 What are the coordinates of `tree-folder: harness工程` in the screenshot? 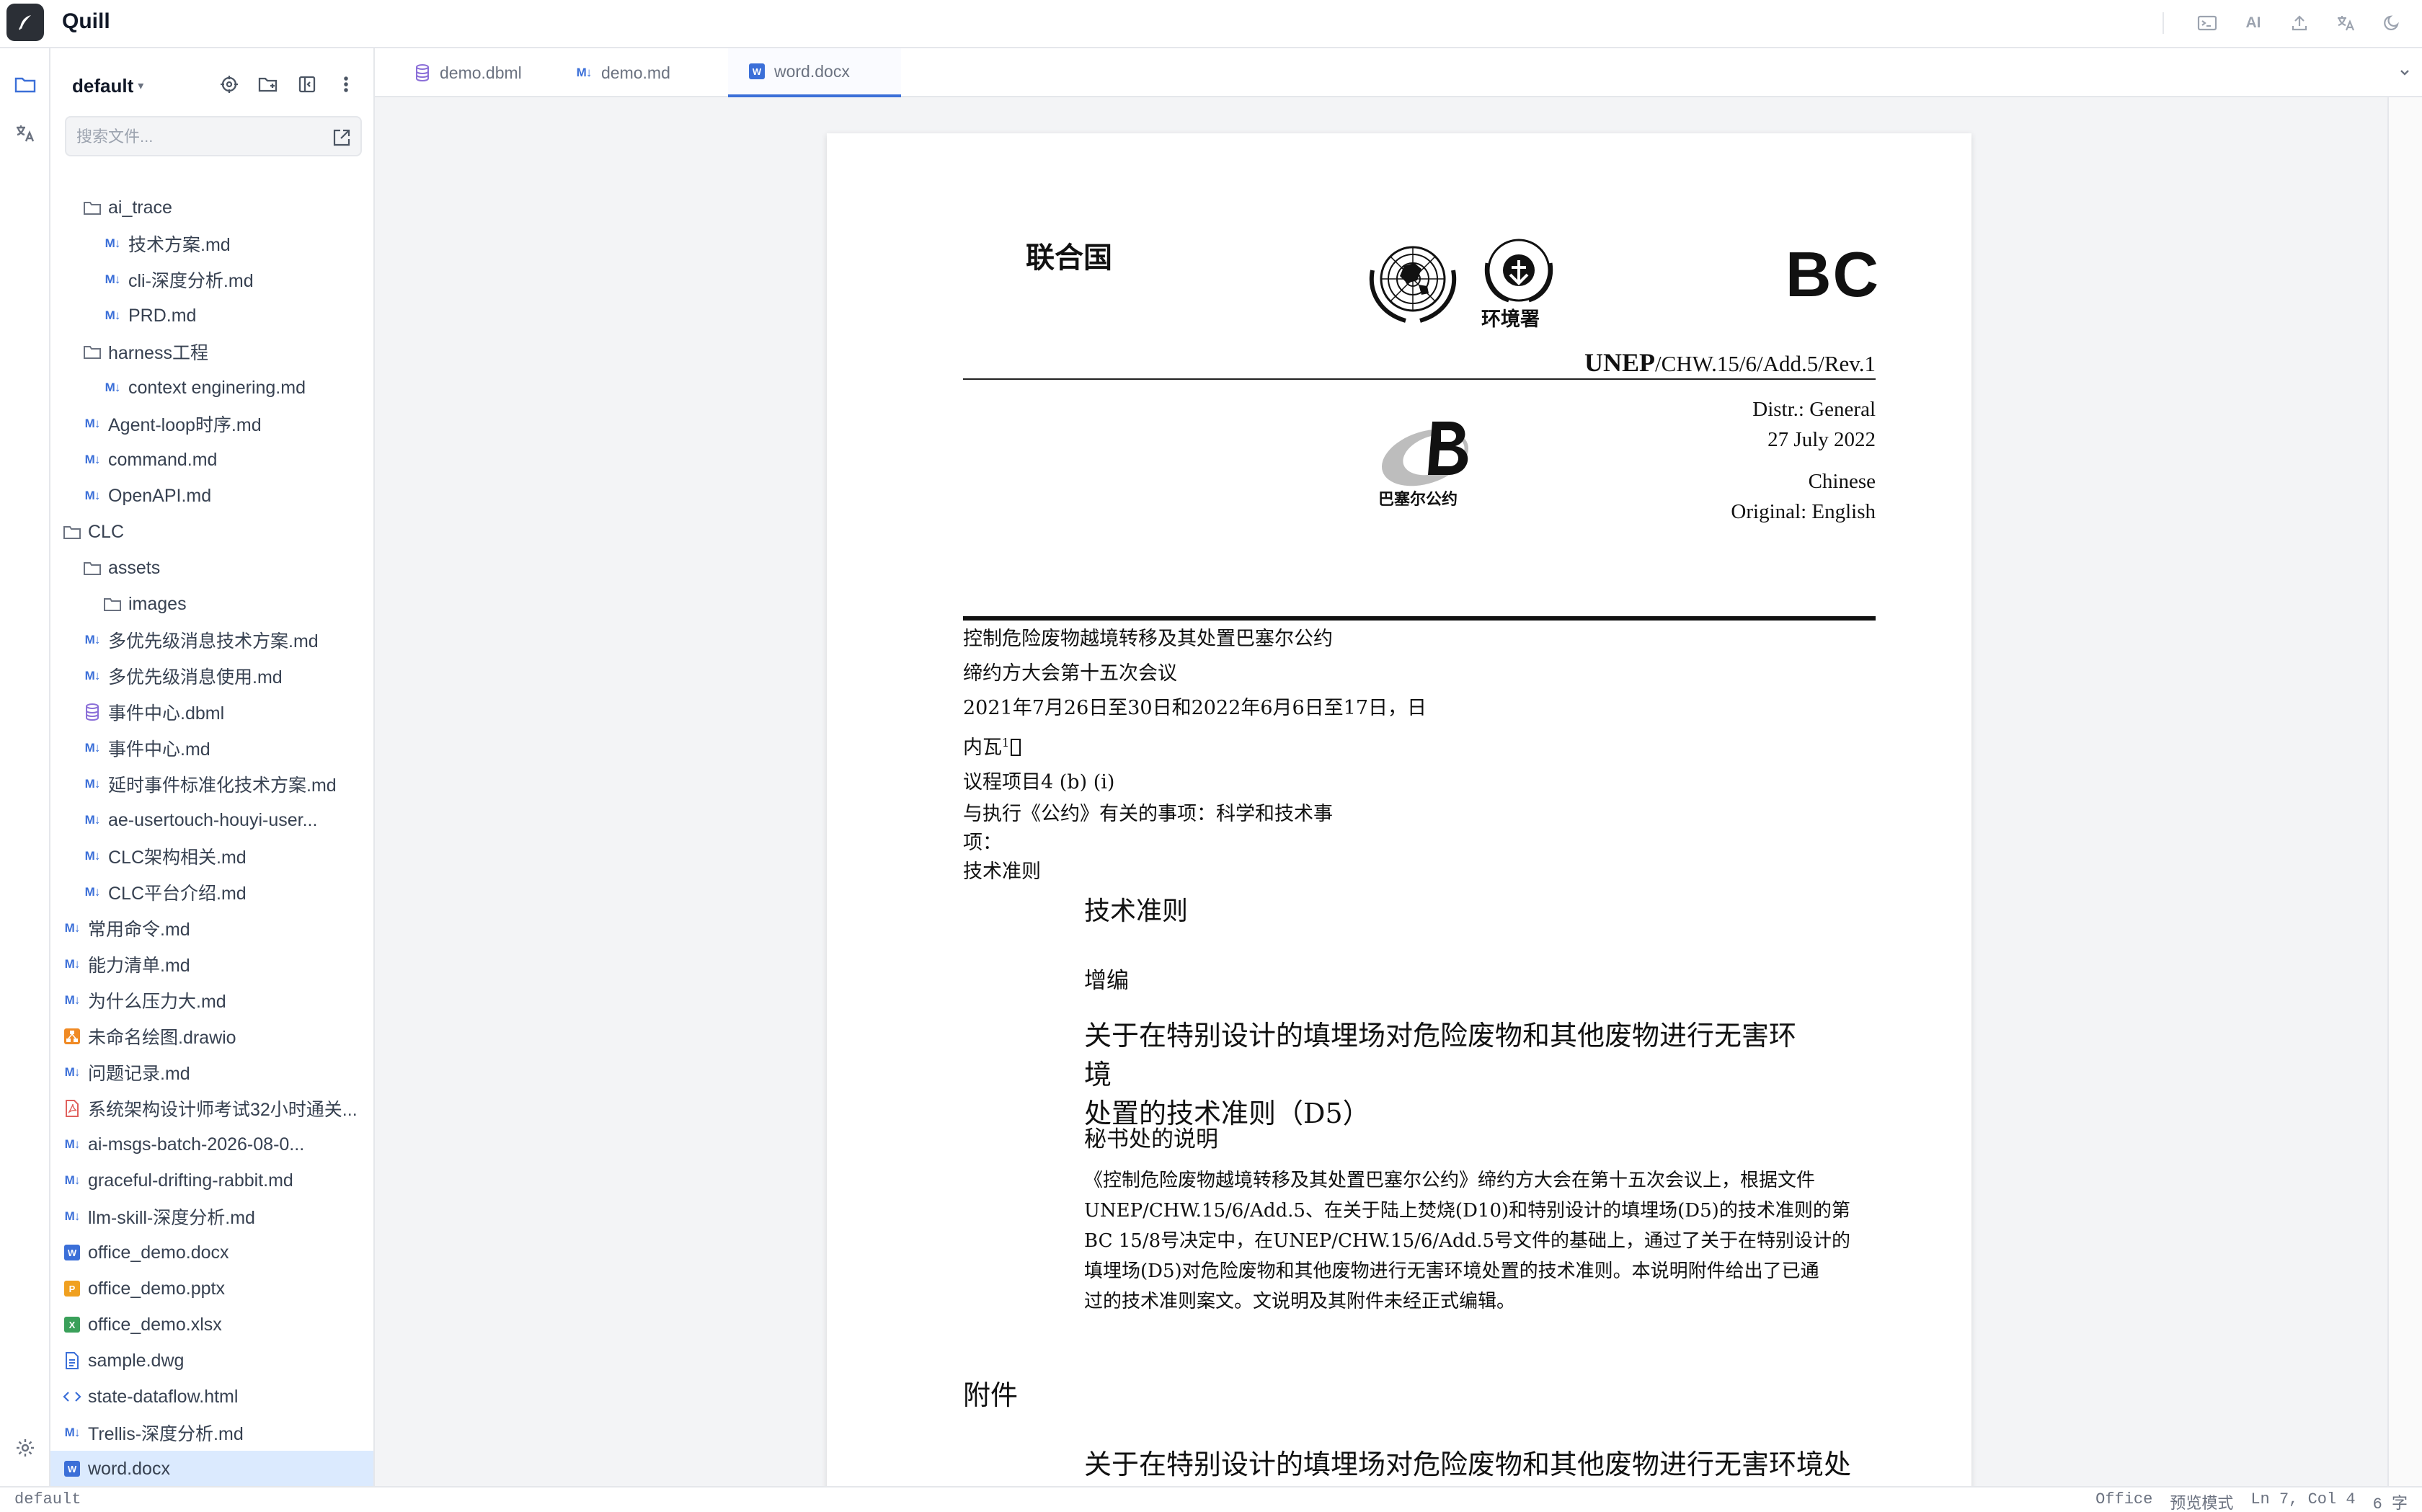 It's located at (211, 352).